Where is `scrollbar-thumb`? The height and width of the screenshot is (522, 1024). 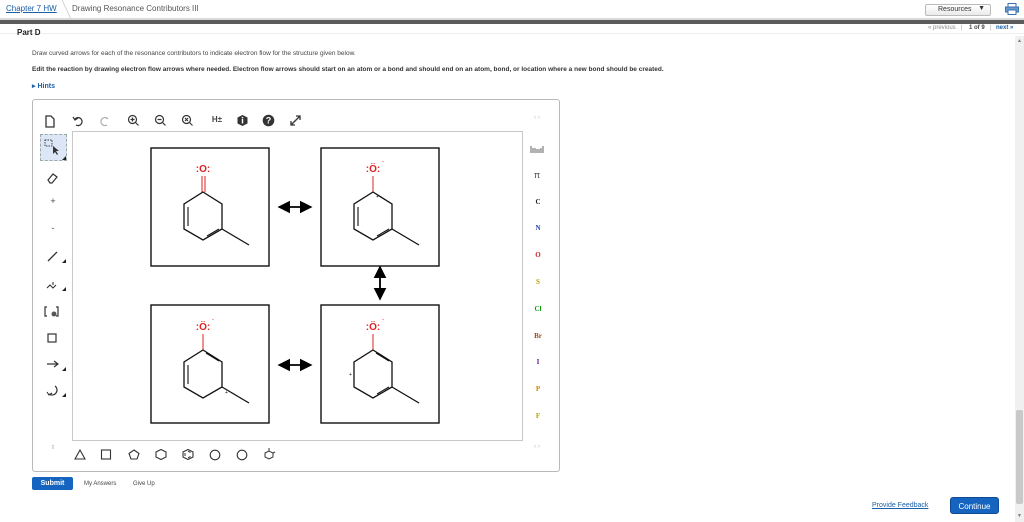 scrollbar-thumb is located at coordinates (1019, 457).